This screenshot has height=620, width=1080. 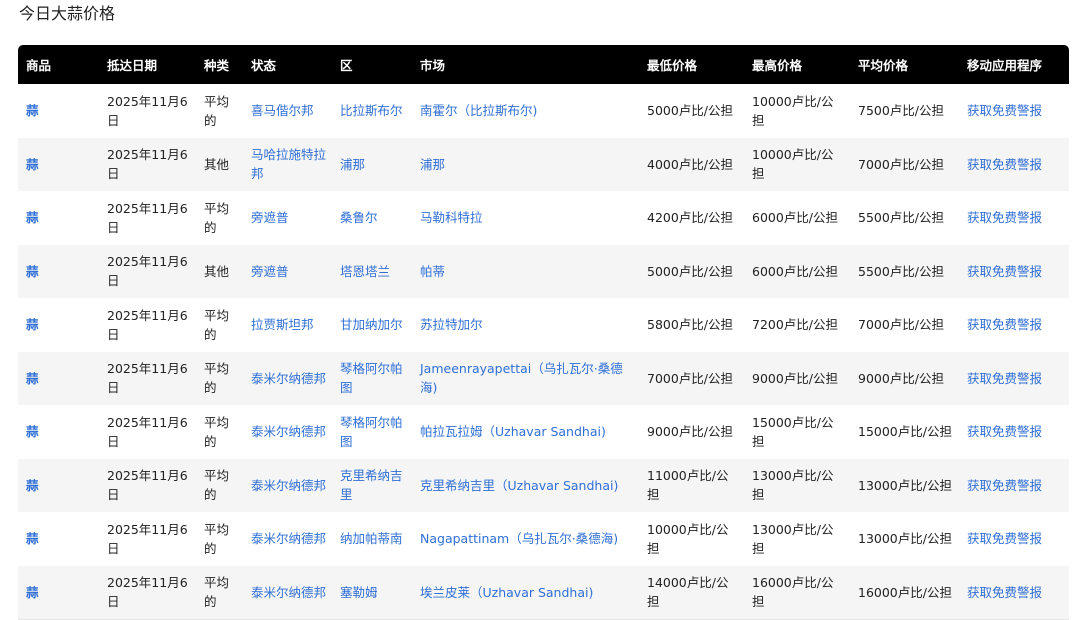 What do you see at coordinates (691, 325) in the screenshot?
I see `cell-min-price: 5800卢比/公担` at bounding box center [691, 325].